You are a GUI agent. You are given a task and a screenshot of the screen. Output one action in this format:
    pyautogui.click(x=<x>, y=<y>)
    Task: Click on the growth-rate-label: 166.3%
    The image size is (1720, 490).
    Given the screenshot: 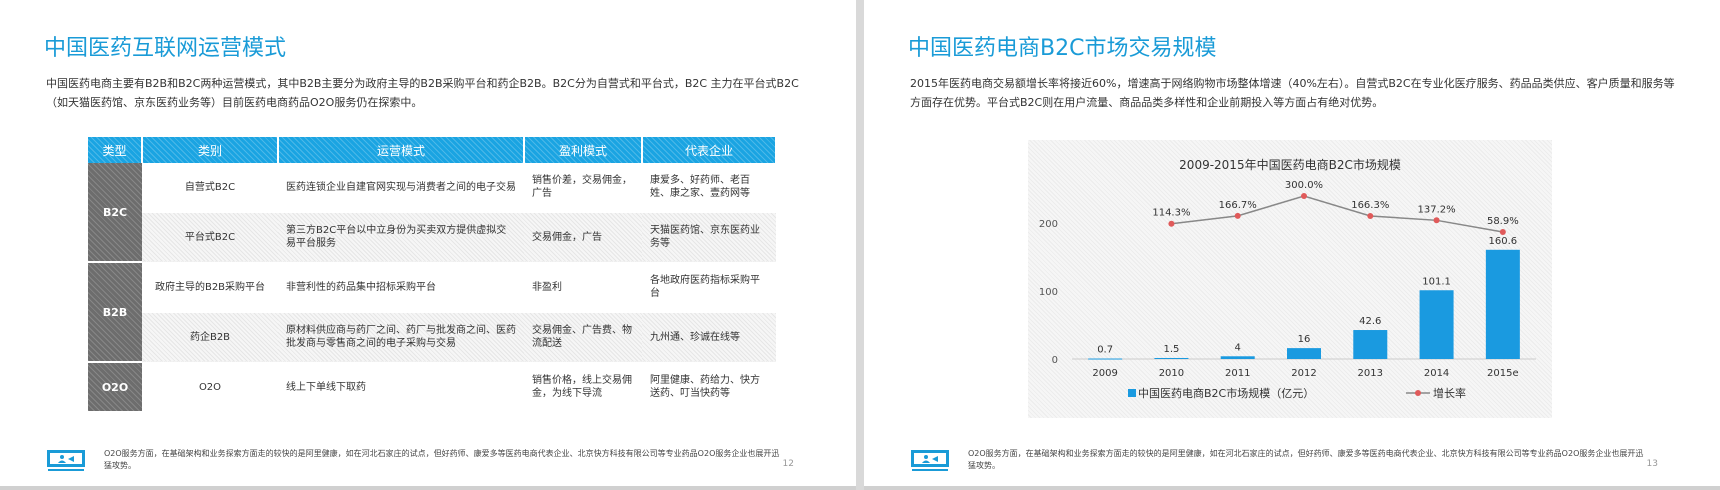 What is the action you would take?
    pyautogui.click(x=1370, y=205)
    